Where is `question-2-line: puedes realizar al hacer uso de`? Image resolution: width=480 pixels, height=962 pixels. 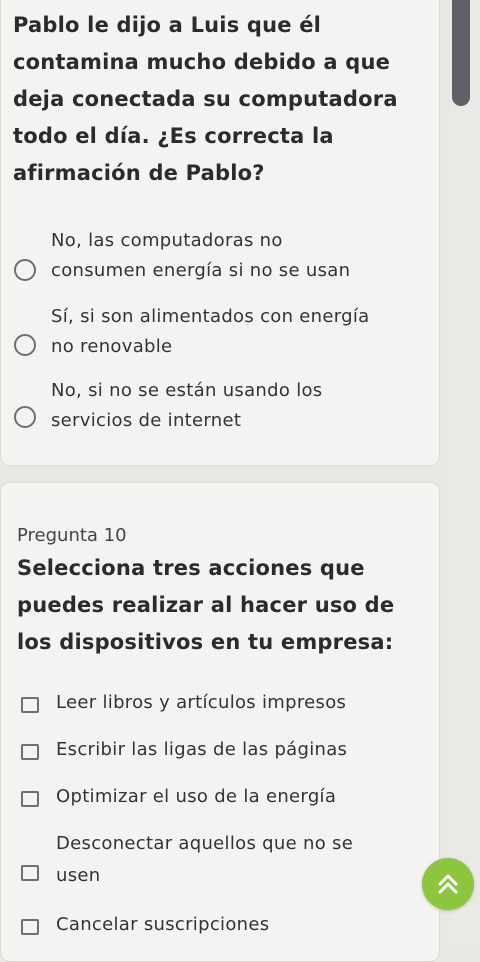
question-2-line: puedes realizar al hacer uso de is located at coordinates (206, 605).